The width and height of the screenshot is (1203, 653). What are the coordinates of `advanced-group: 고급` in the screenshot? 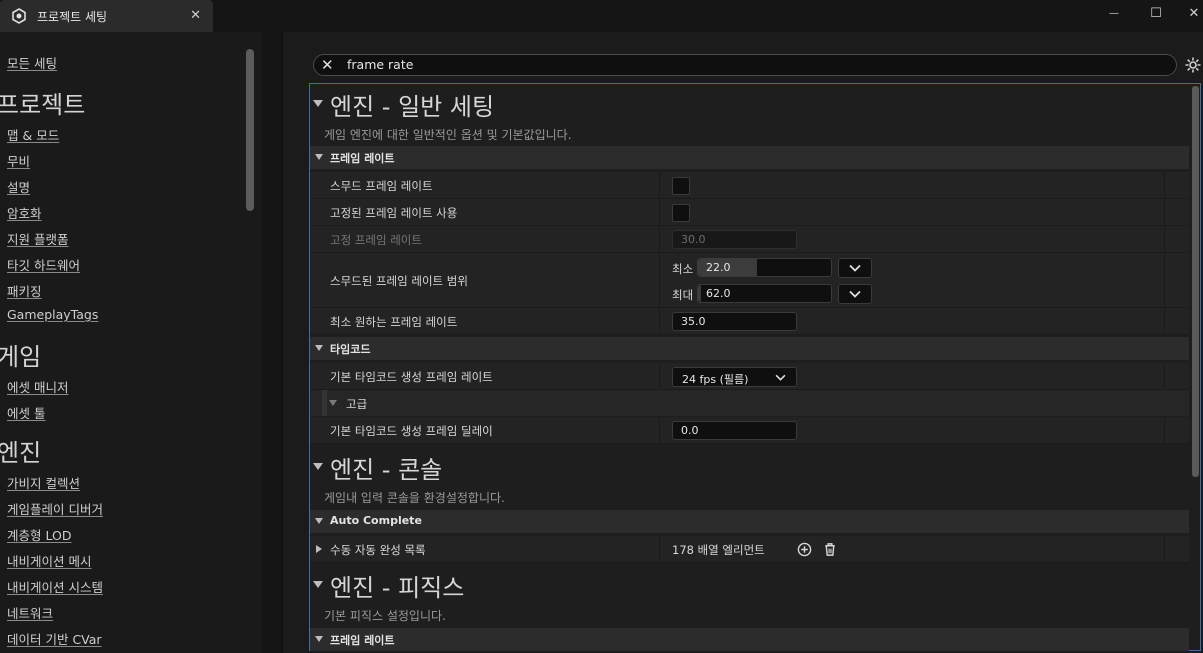 It's located at (749, 403).